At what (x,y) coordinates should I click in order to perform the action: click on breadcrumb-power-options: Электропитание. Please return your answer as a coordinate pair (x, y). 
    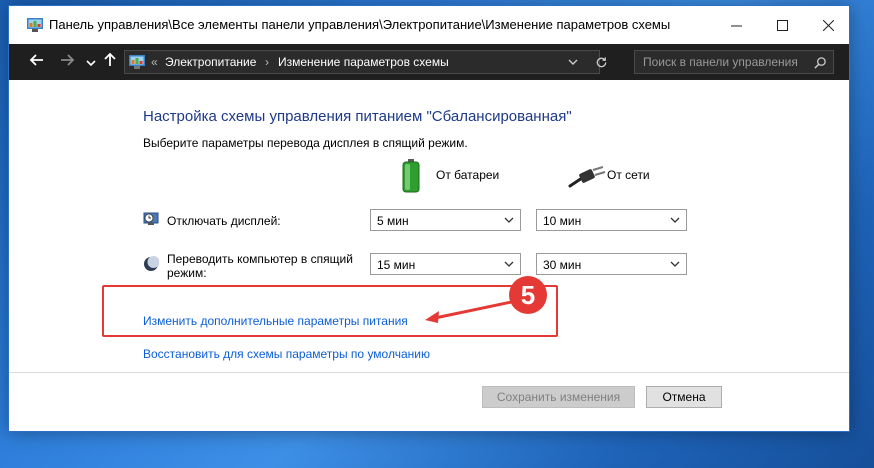
    Looking at the image, I should click on (210, 62).